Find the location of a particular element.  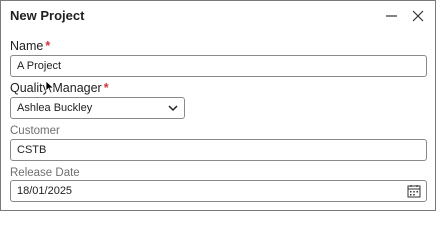

close-button is located at coordinates (418, 16).